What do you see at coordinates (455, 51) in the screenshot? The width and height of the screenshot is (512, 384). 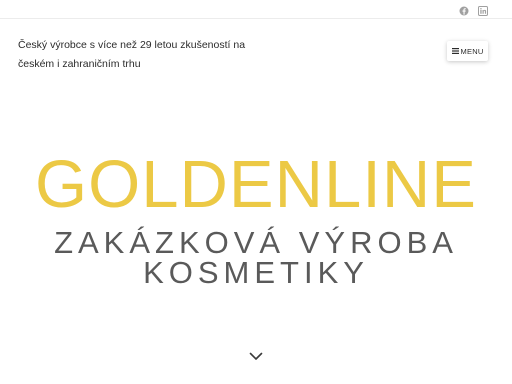 I see `hamburger-icon` at bounding box center [455, 51].